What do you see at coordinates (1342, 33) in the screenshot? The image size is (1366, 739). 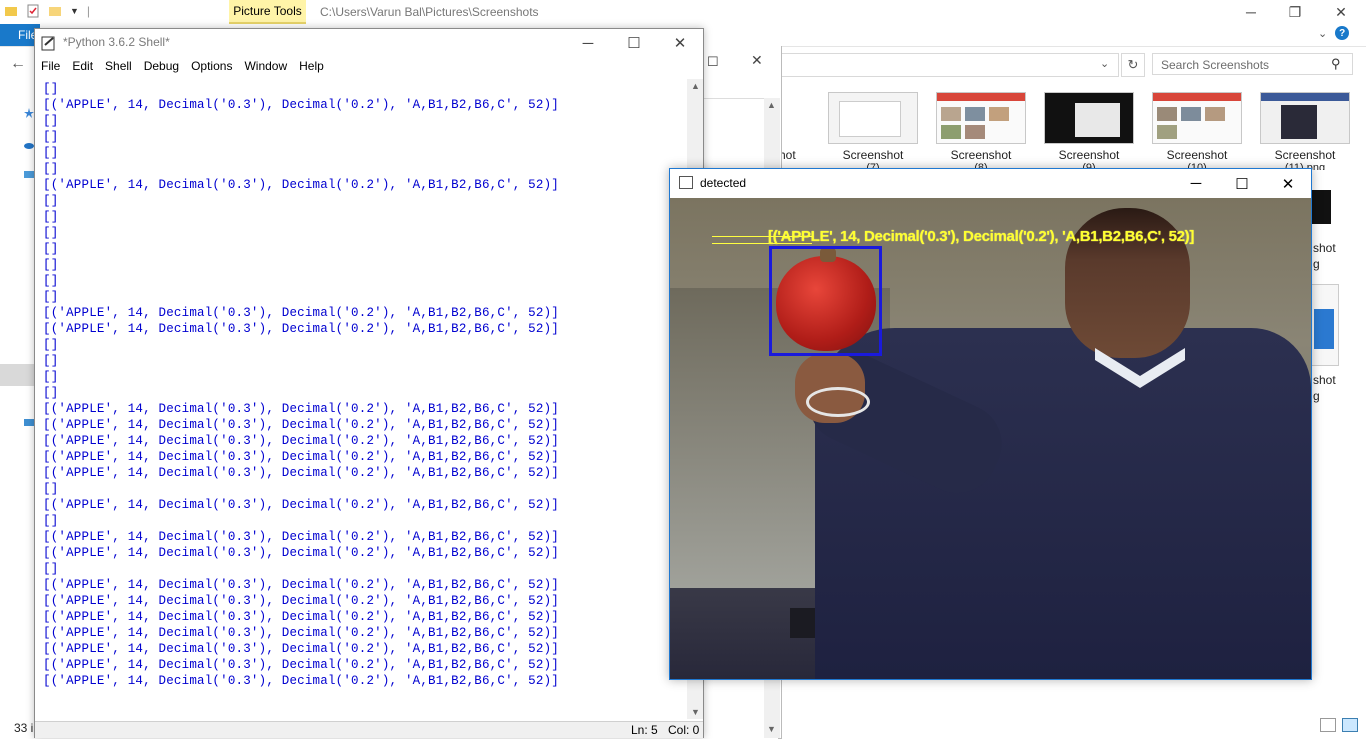 I see `help-icon: ?` at bounding box center [1342, 33].